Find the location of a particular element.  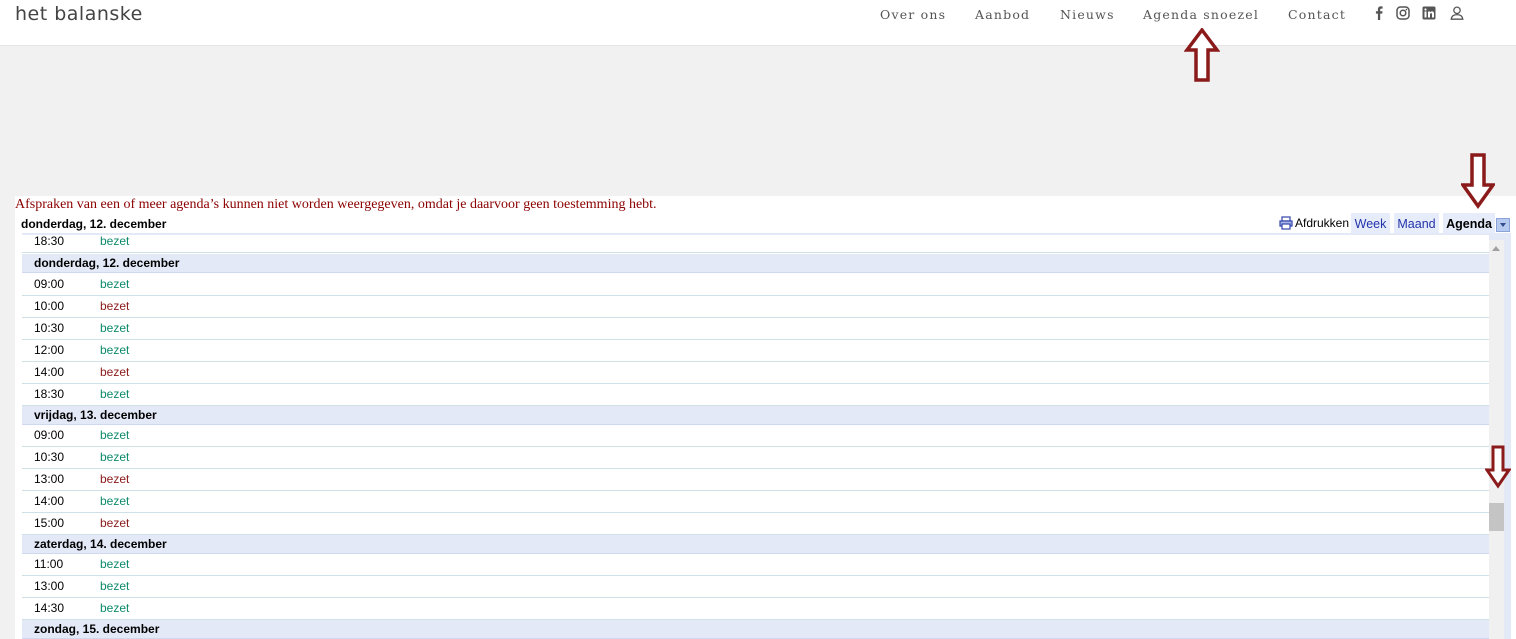

day-header-label: zaterdag, 14. december is located at coordinates (100, 544).